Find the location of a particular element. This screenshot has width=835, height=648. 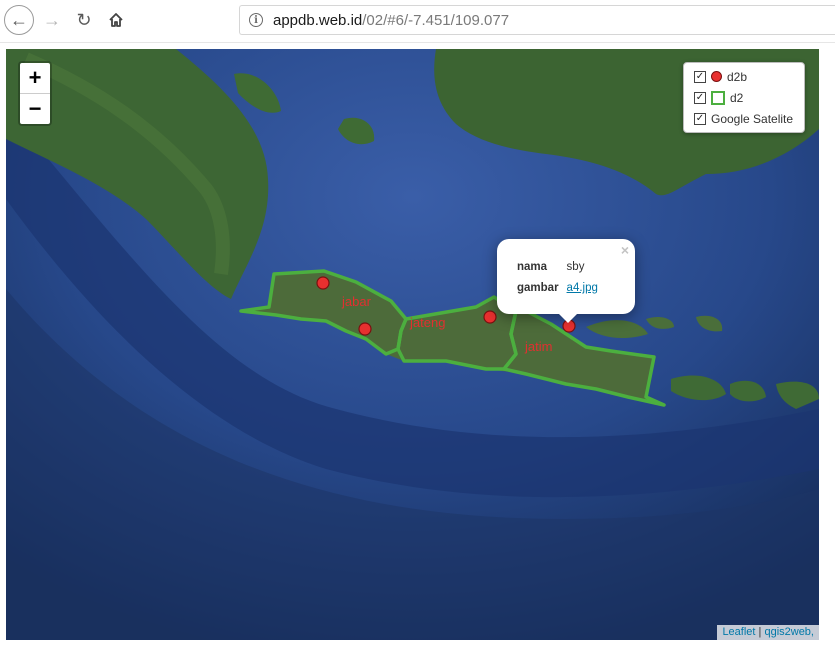

popup-value: sby is located at coordinates (575, 267).